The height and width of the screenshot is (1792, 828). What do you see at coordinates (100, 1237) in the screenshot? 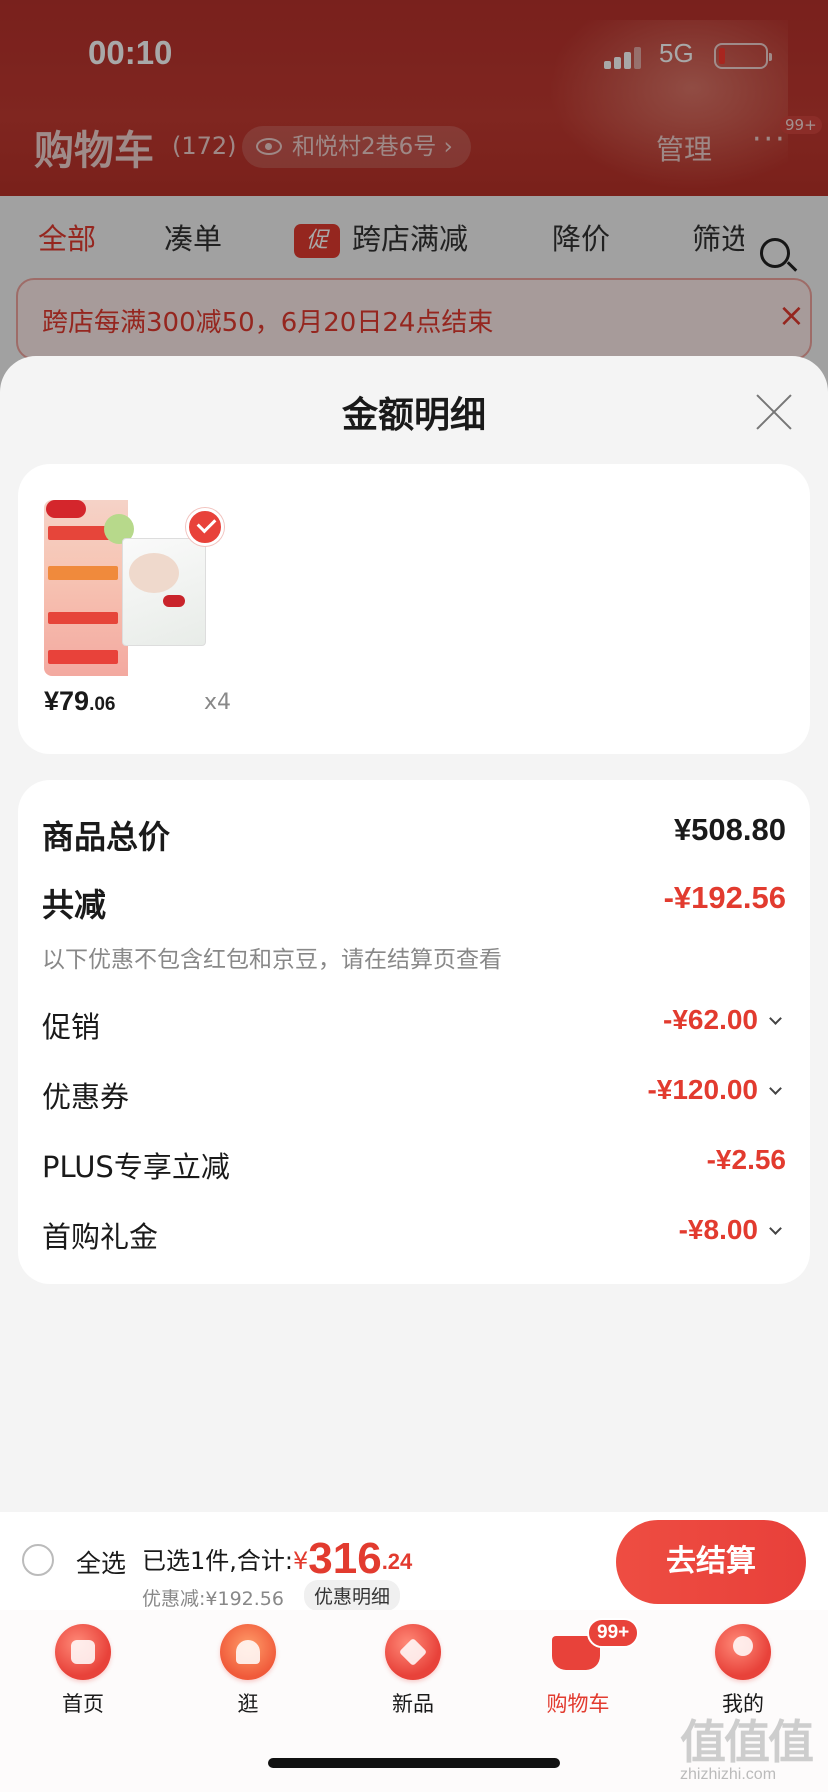
I see `detail-label: 首购礼金` at bounding box center [100, 1237].